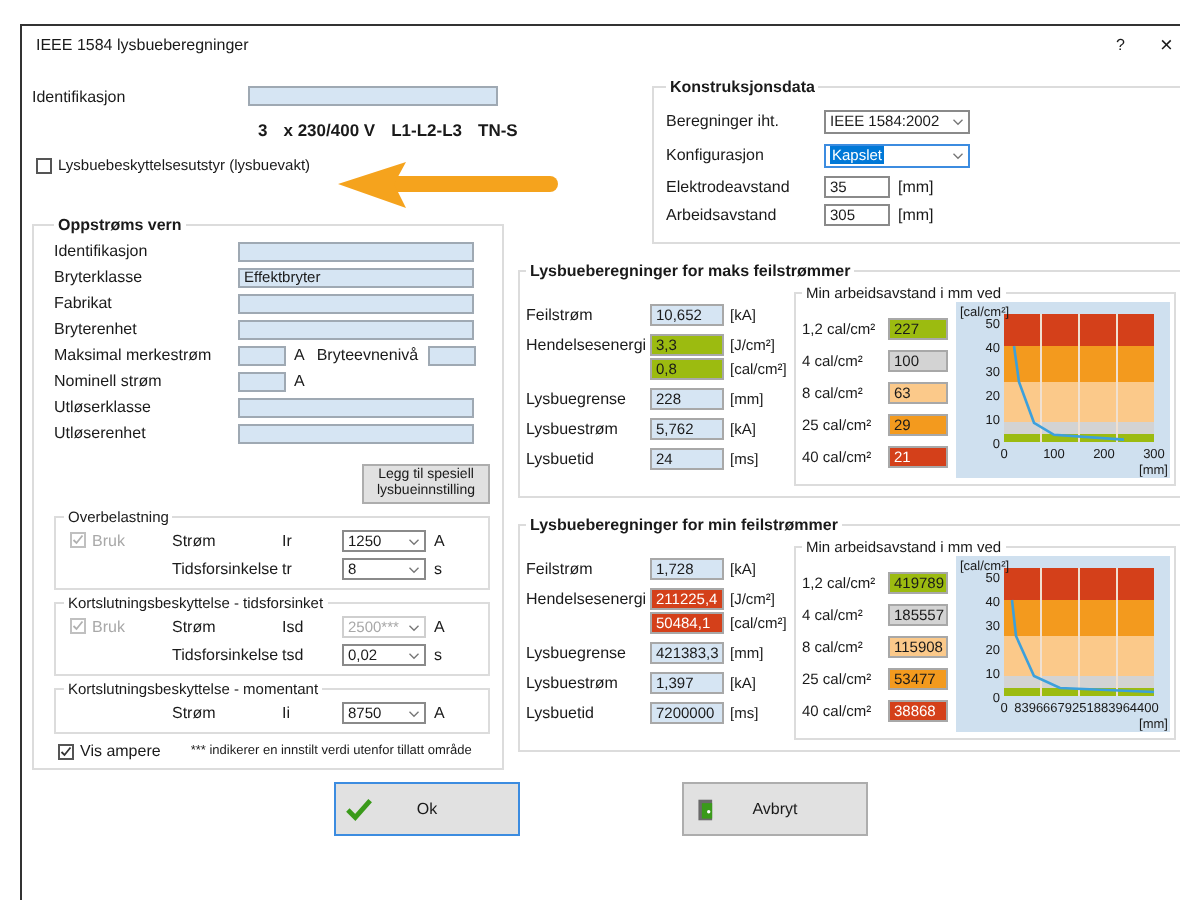  What do you see at coordinates (427, 130) in the screenshot?
I see `system-text: L1-L2-L3` at bounding box center [427, 130].